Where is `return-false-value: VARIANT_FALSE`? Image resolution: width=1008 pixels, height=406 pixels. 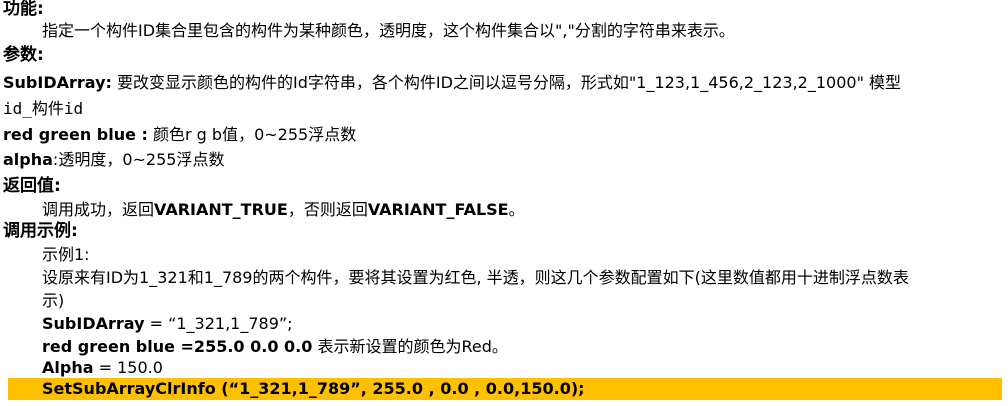
return-false-value: VARIANT_FALSE is located at coordinates (438, 209).